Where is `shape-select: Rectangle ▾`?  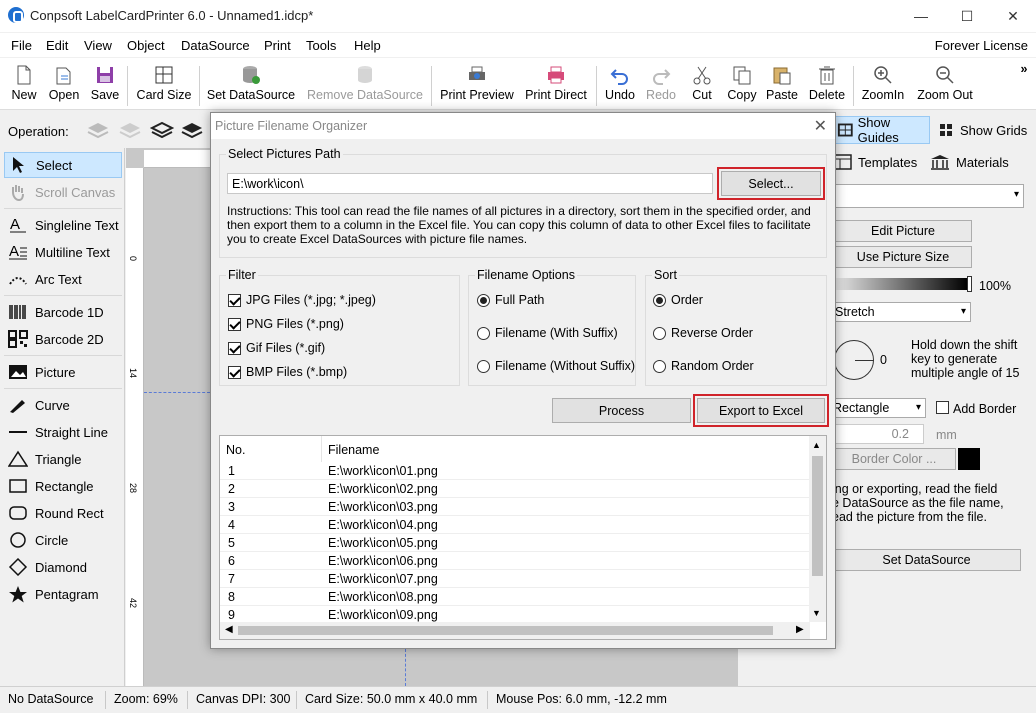
shape-select: Rectangle ▾ is located at coordinates (879, 408).